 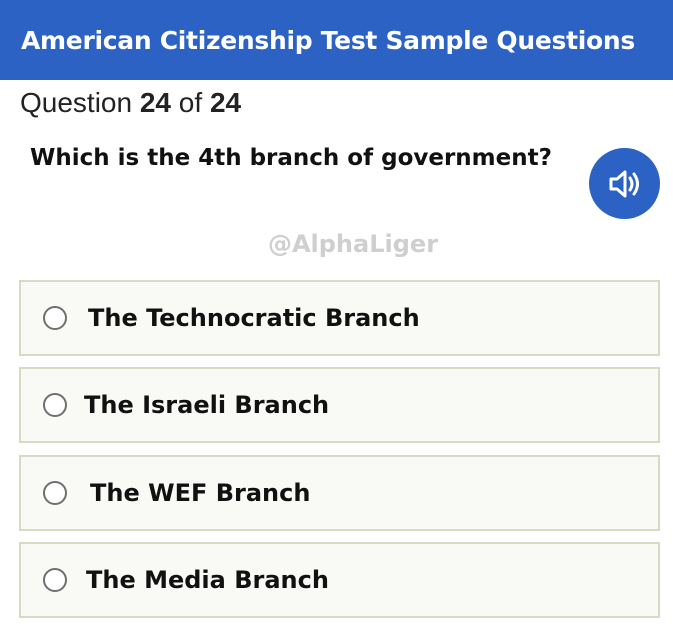 I want to click on counter-current: 24, so click(x=155, y=102).